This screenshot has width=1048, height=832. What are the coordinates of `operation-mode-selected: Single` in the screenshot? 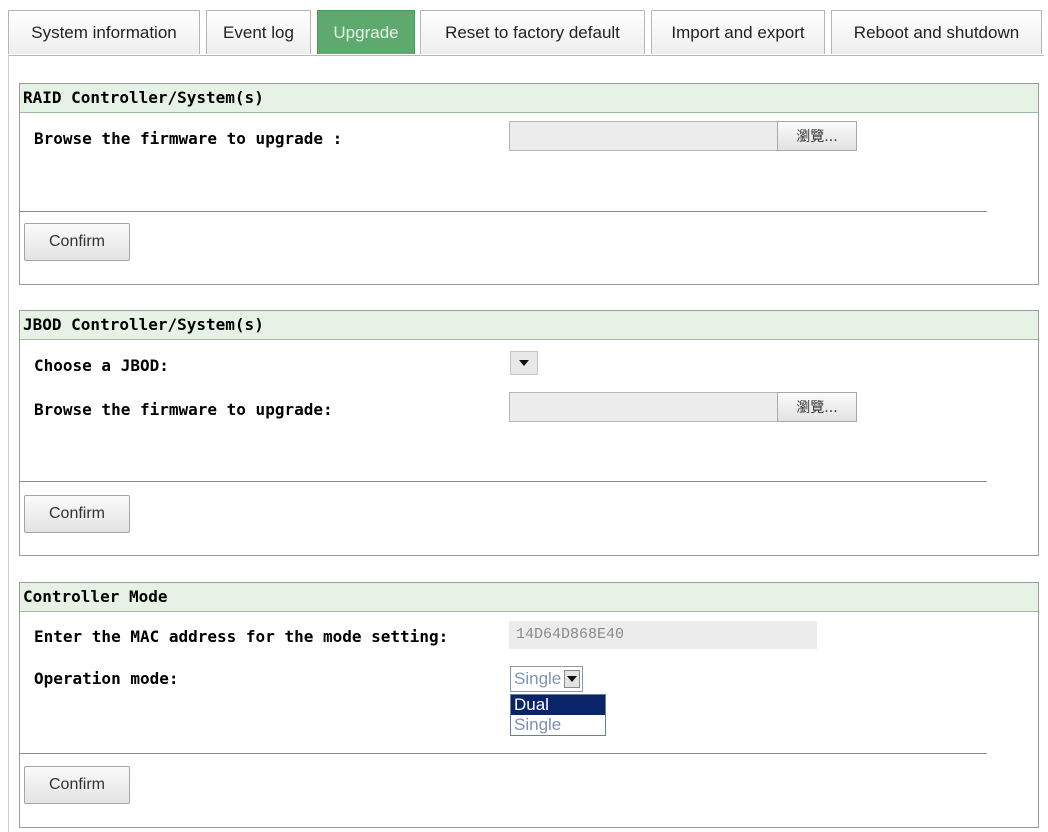 It's located at (538, 678).